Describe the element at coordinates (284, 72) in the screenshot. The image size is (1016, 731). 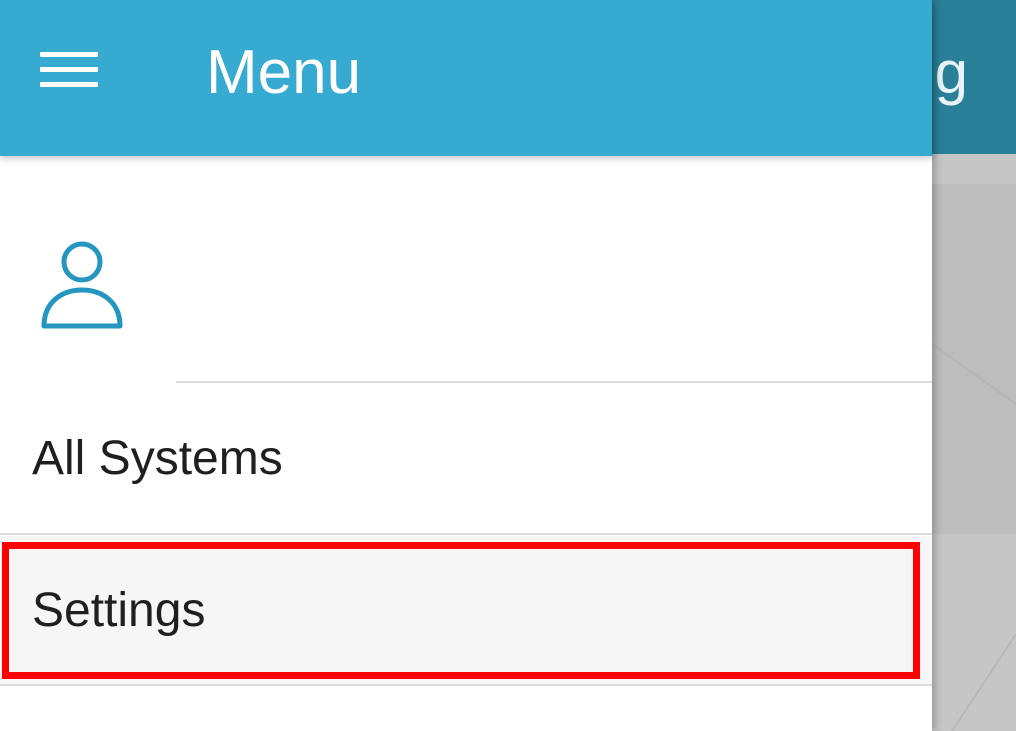
I see `drawer-title: Menu` at that location.